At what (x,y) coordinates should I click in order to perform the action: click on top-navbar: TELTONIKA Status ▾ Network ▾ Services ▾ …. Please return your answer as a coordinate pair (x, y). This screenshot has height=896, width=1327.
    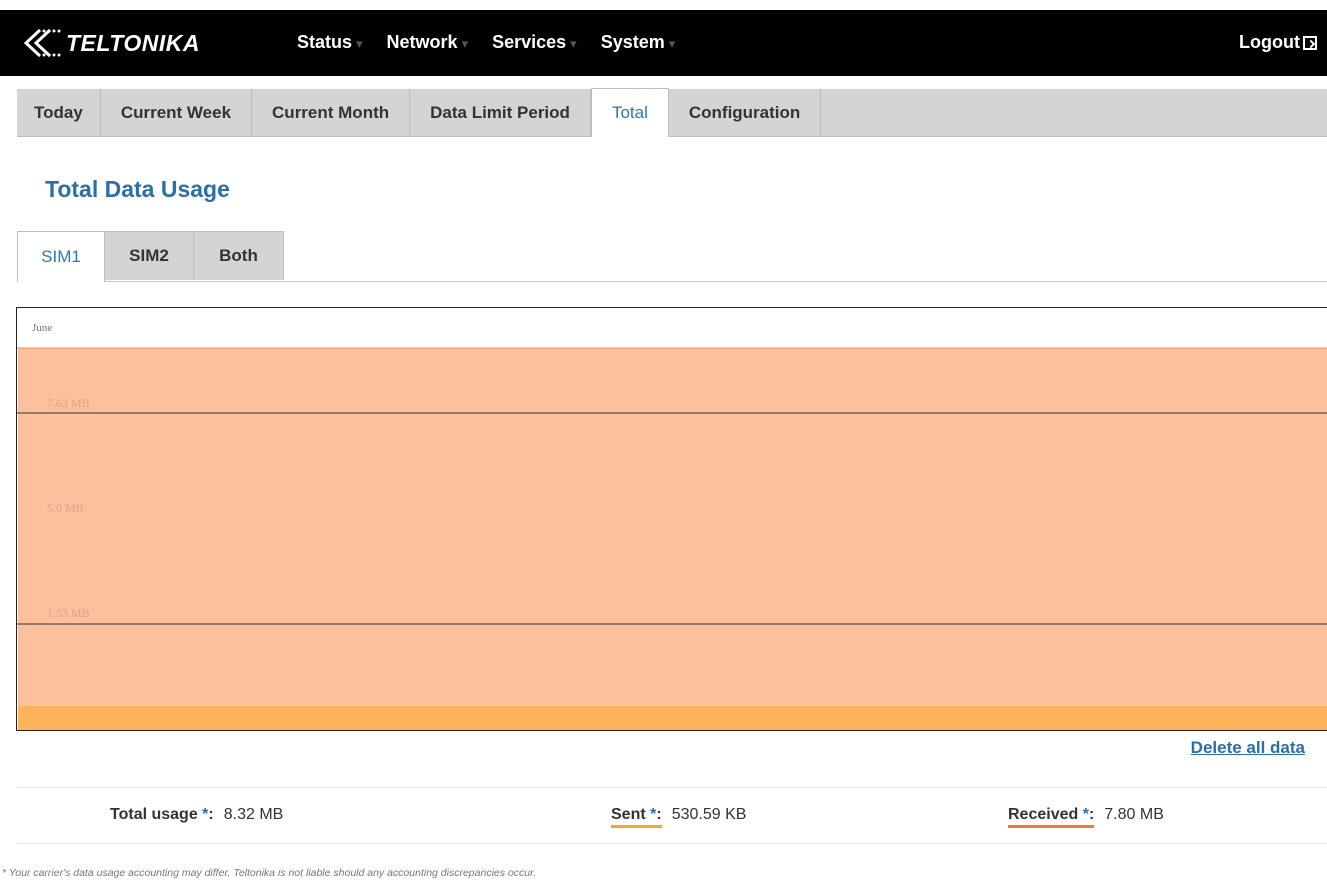
    Looking at the image, I should click on (663, 43).